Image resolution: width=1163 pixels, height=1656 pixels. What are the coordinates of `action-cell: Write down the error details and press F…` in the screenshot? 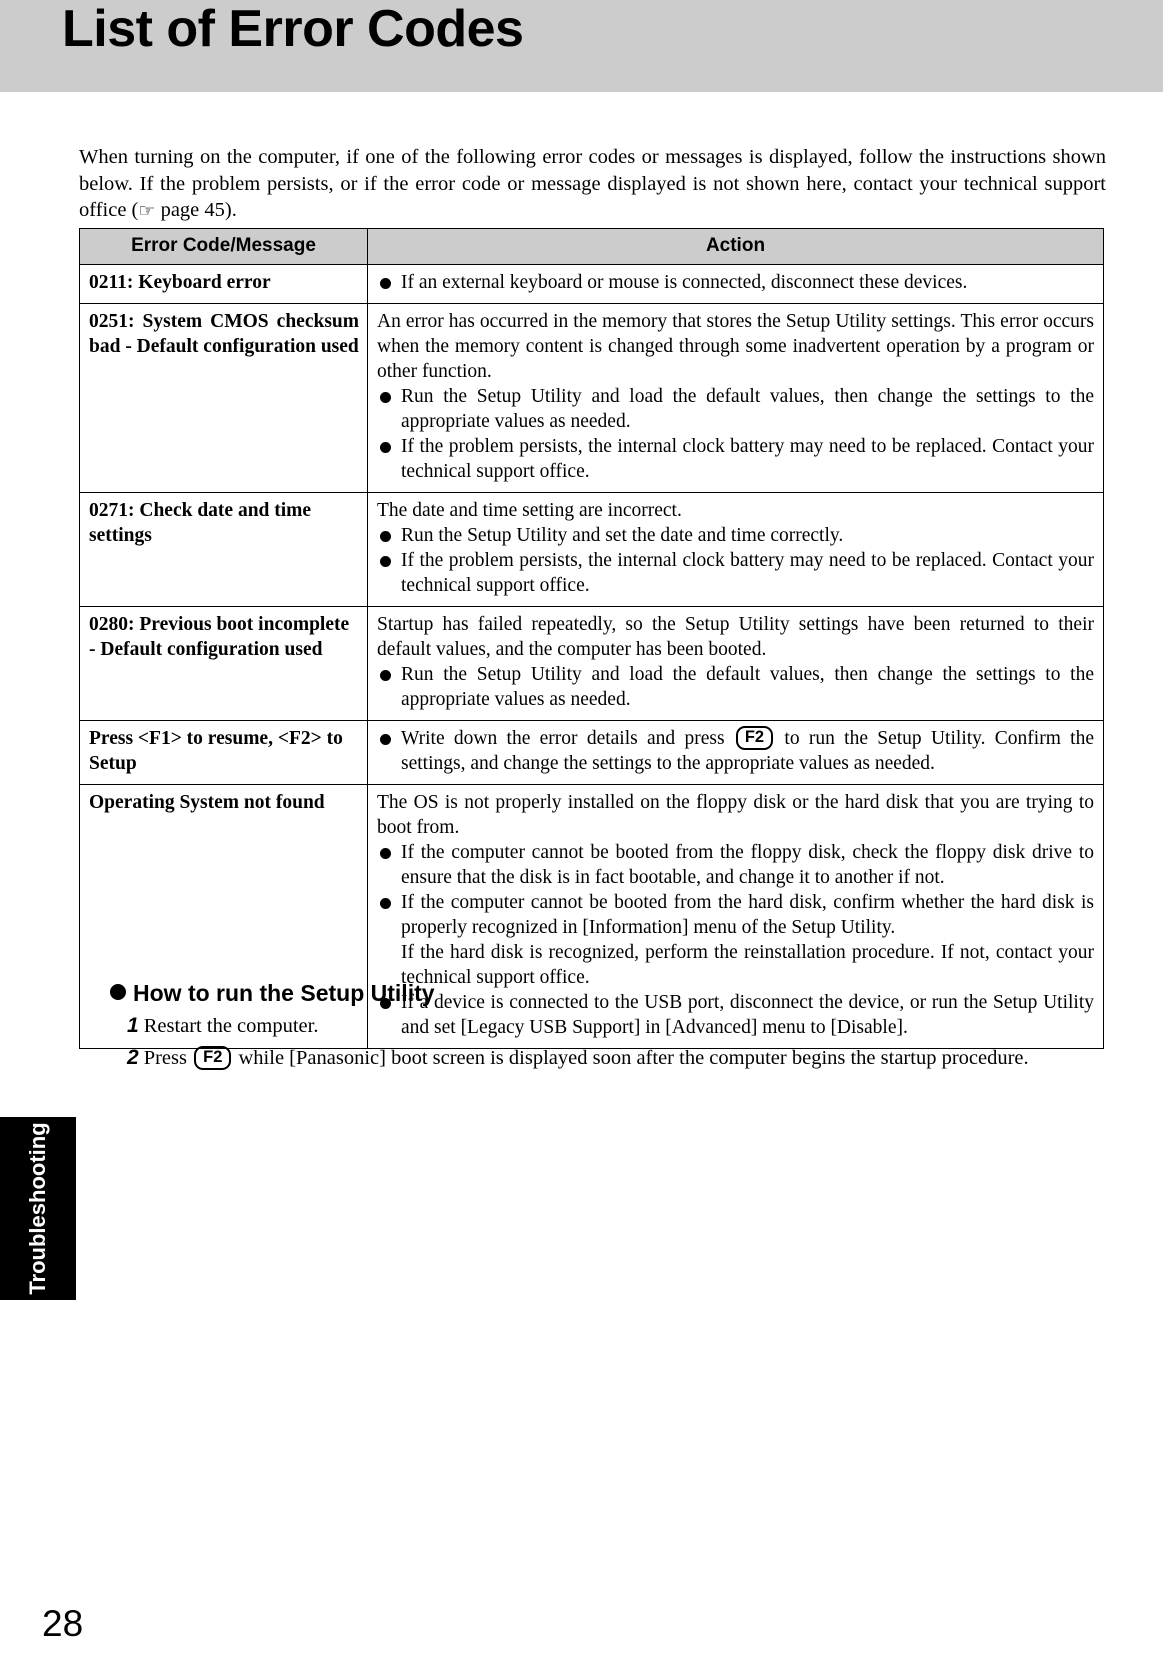 It's located at (735, 752).